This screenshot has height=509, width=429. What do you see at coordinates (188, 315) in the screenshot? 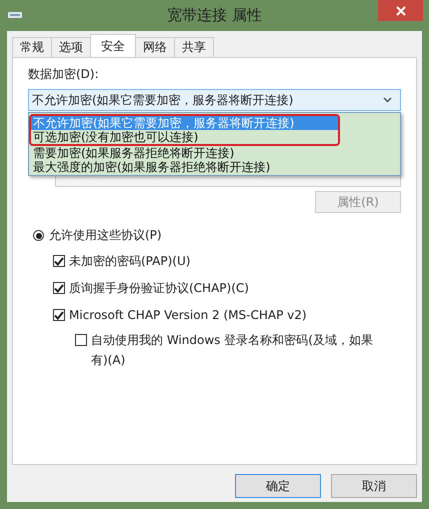
I see `checkbox-label: Microsoft CHAP Version 2 (MS-CHAP v2)` at bounding box center [188, 315].